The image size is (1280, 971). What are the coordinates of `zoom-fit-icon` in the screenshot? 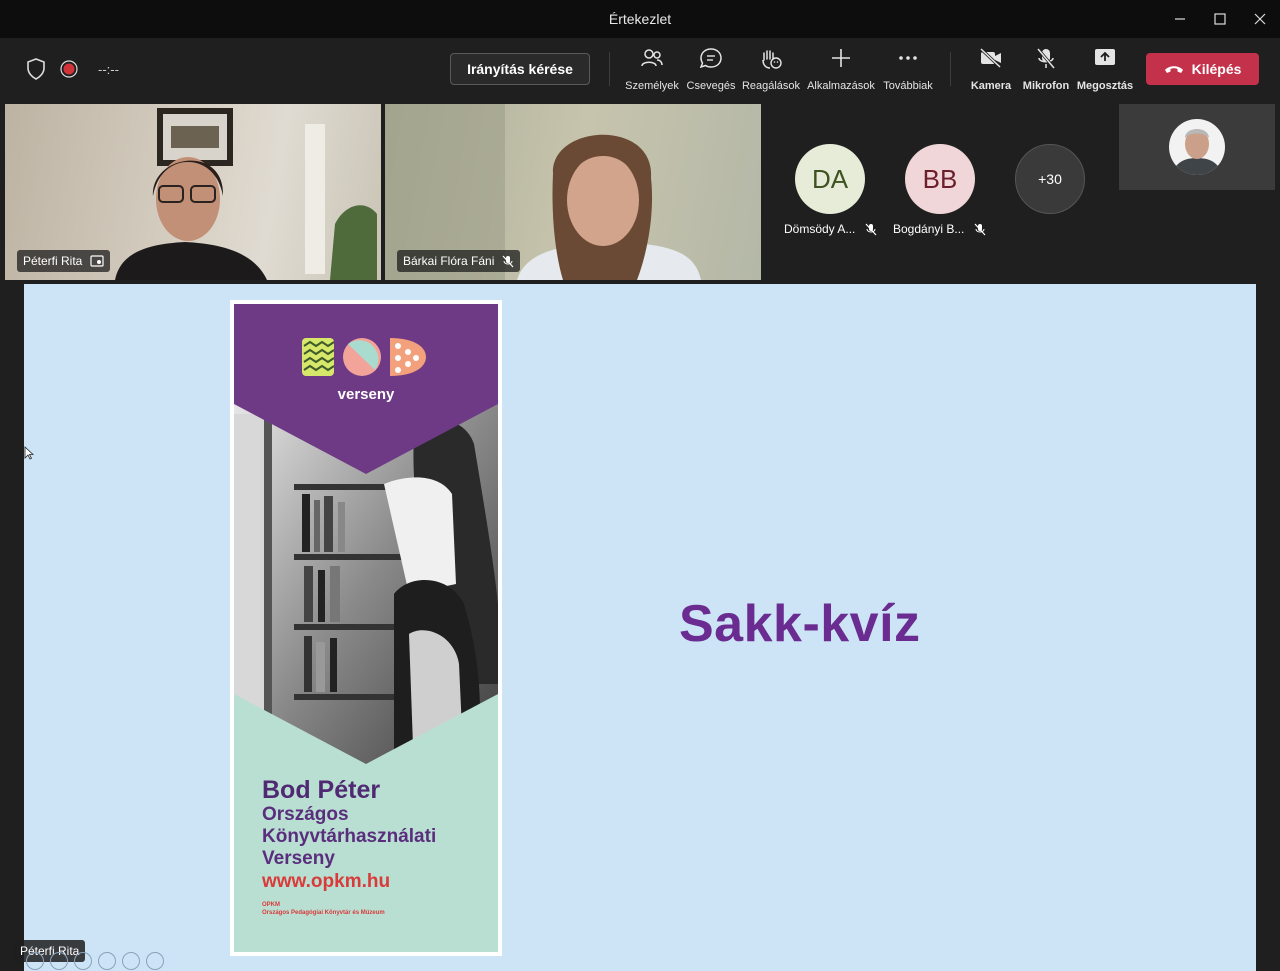 It's located at (59, 961).